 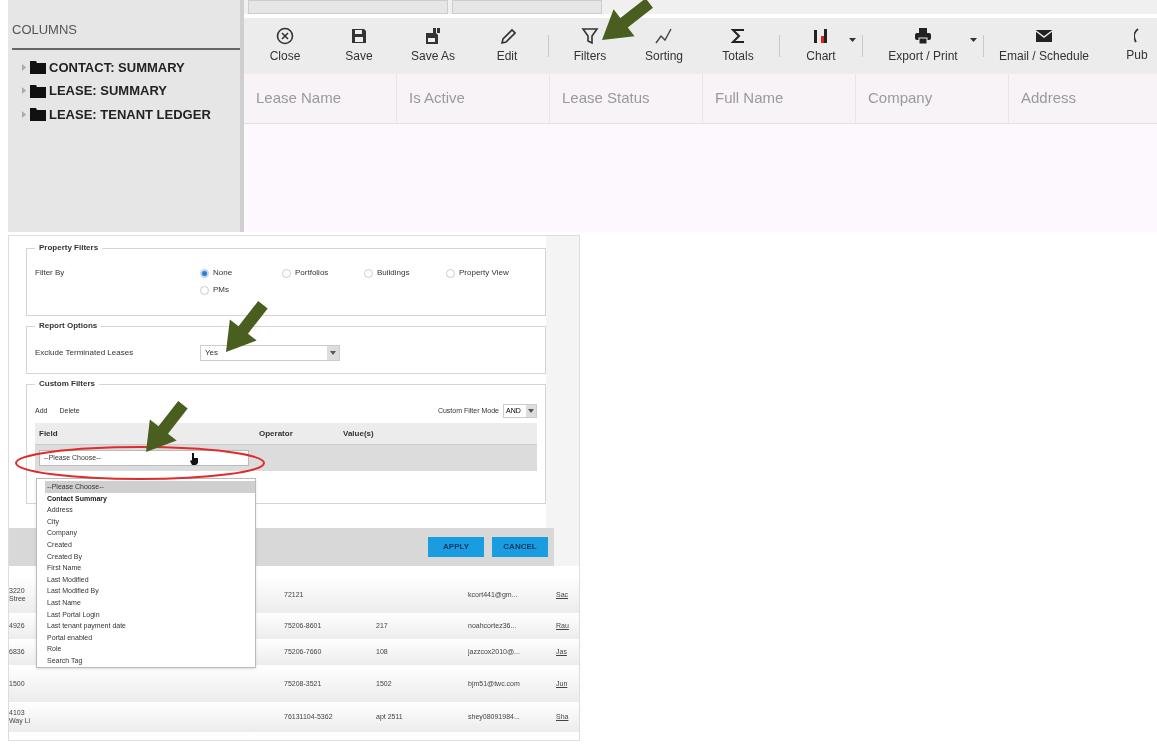 I want to click on bar-chart-icon, so click(x=821, y=36).